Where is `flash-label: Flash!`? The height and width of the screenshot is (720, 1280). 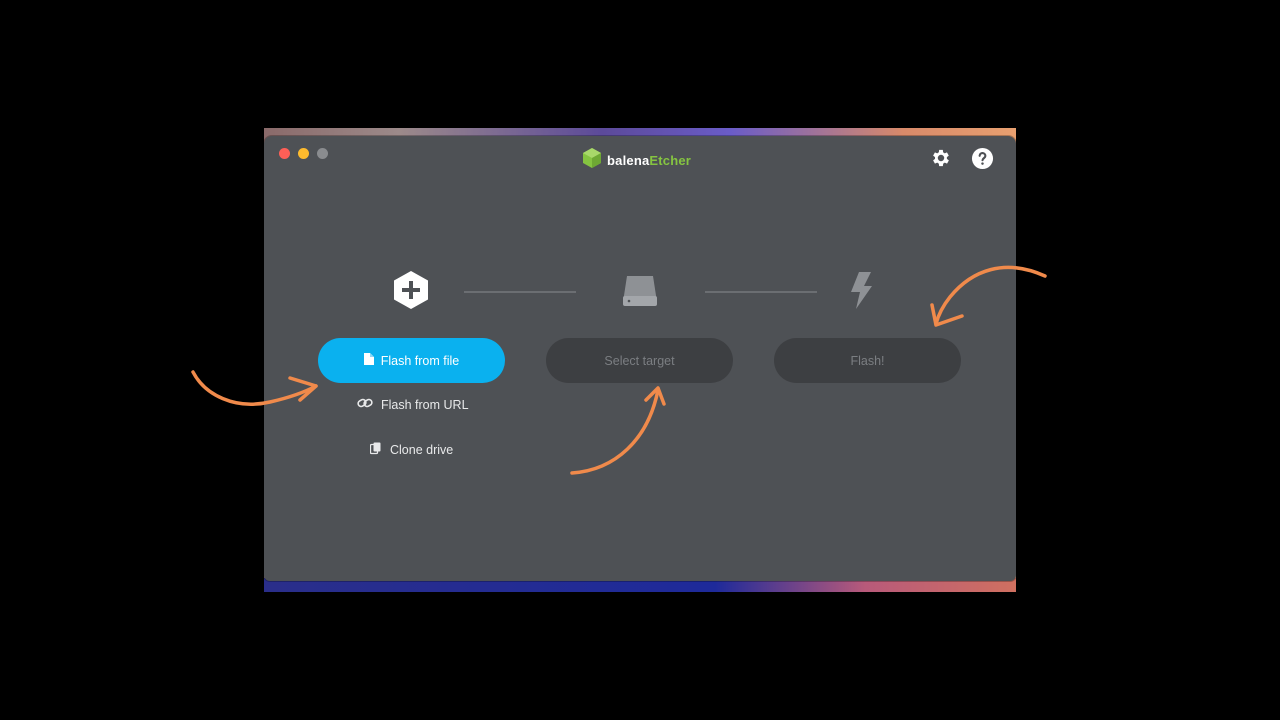
flash-label: Flash! is located at coordinates (867, 360).